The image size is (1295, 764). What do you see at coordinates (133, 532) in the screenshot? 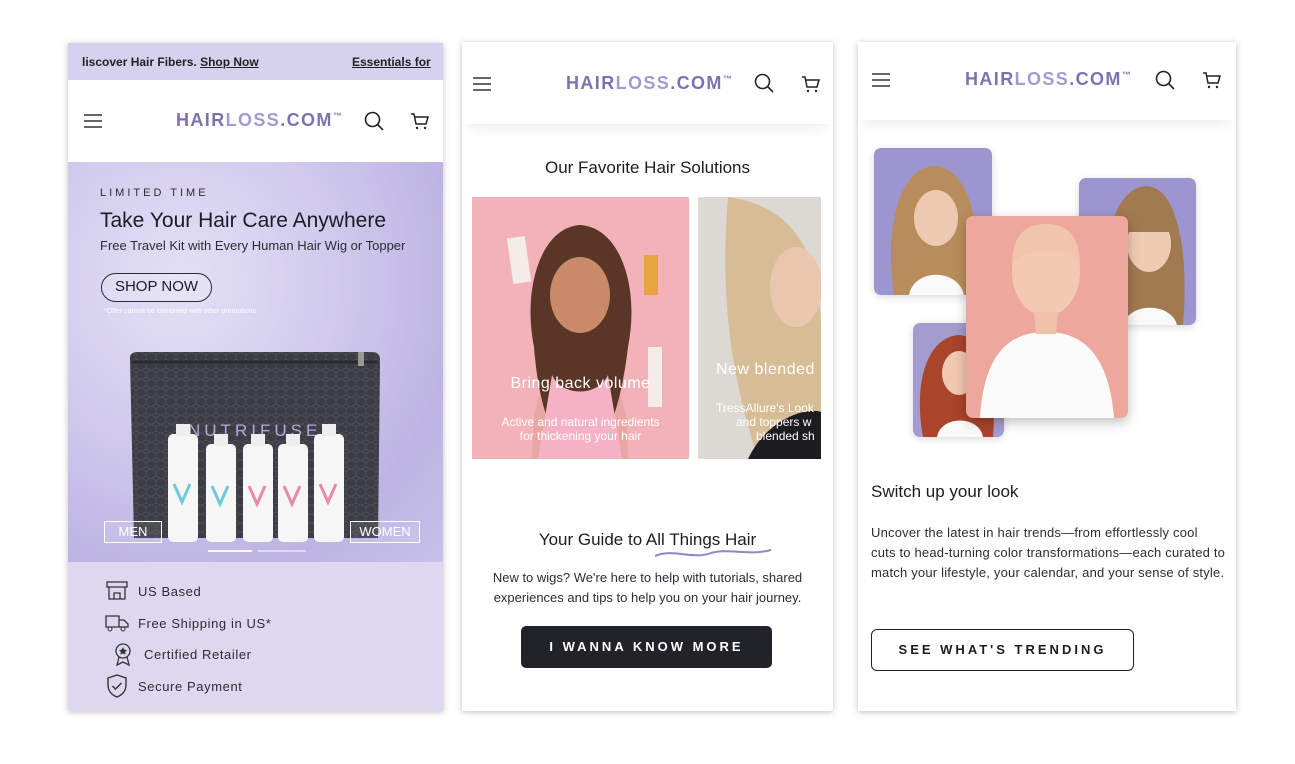
I see `men-button: MEN` at bounding box center [133, 532].